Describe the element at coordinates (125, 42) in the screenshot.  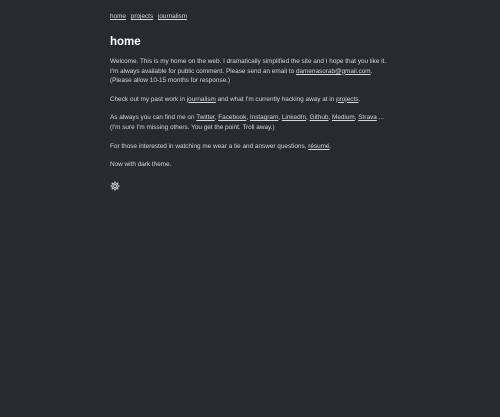
I see `page-title: home` at that location.